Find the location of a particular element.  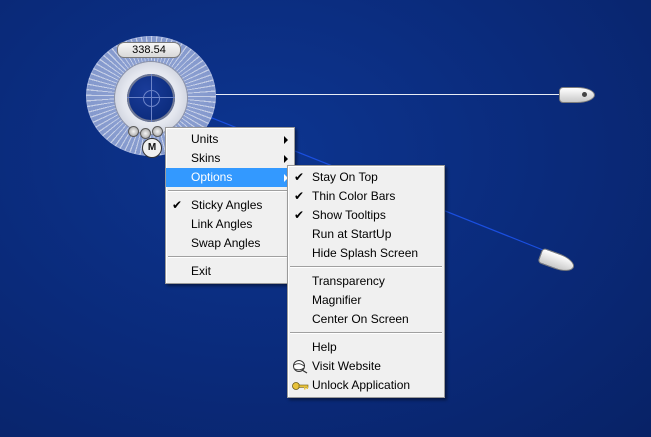

menu-item-center-on-screen: Center On Screen is located at coordinates (366, 319).